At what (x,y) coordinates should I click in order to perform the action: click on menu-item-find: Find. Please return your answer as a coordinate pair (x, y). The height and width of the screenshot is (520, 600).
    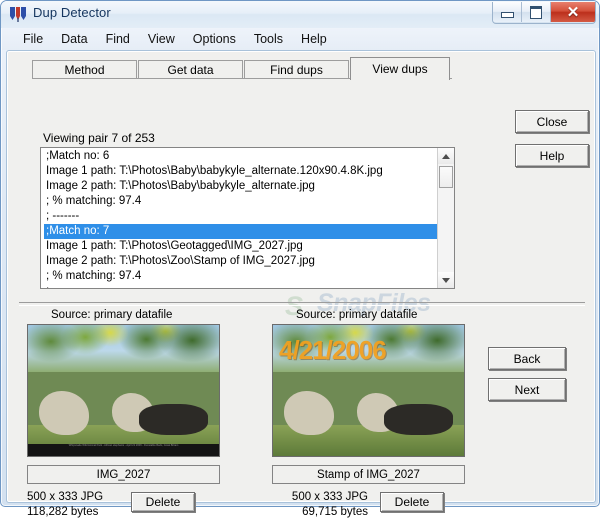
    Looking at the image, I should click on (118, 39).